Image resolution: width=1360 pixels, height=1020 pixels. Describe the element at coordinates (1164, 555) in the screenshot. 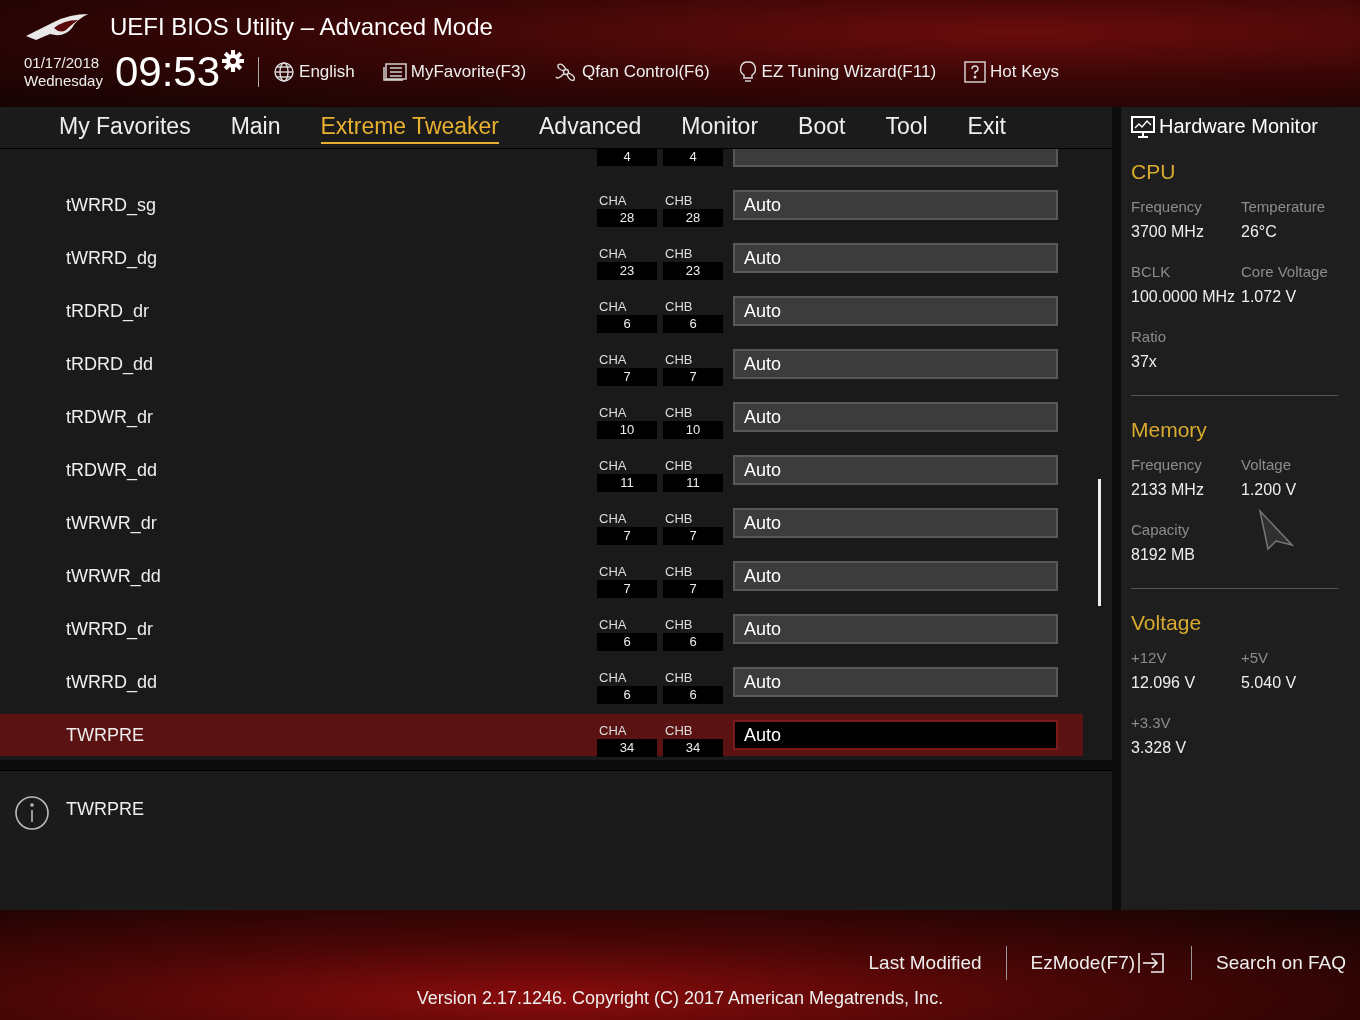

I see `stat-value: 8192 MB` at that location.